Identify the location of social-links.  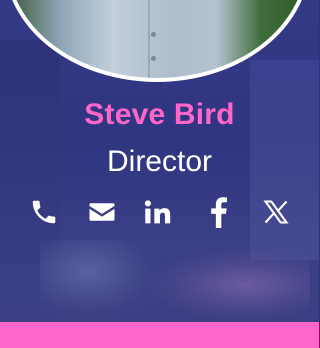
(159, 212).